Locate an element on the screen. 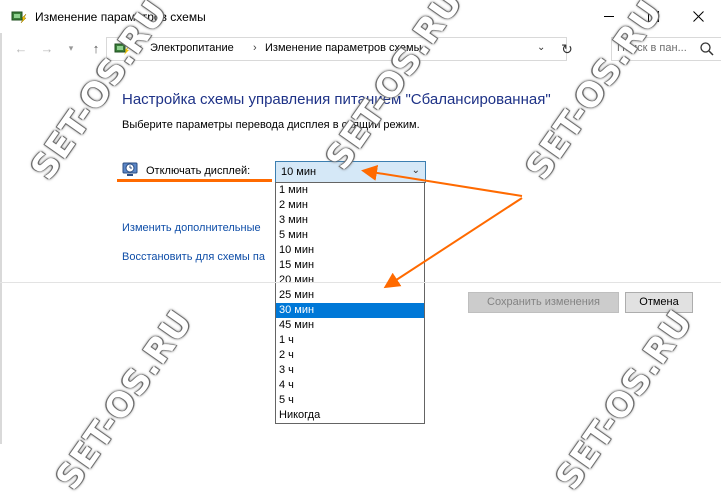 This screenshot has height=497, width=721. restore-defaults-link: Восстановить для схемы па is located at coordinates (193, 257).